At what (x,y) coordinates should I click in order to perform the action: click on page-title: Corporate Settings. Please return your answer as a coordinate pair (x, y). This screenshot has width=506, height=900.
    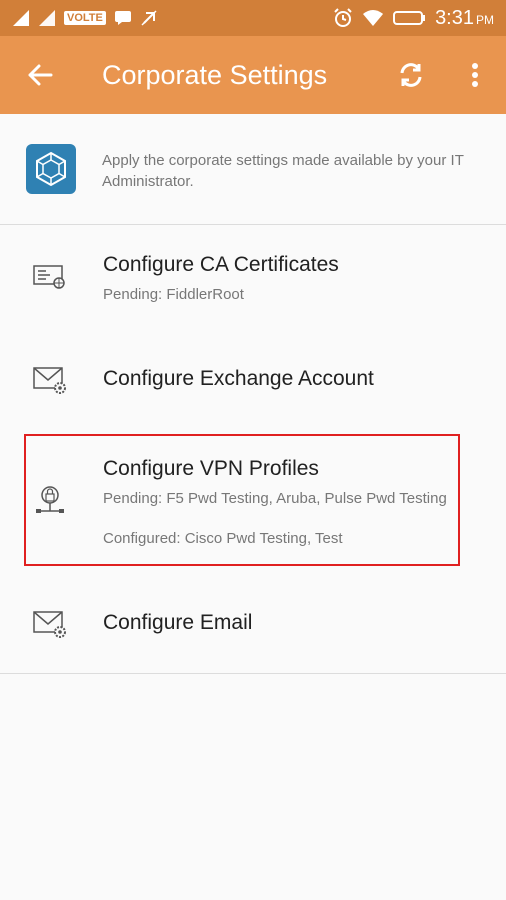
    Looking at the image, I should click on (215, 74).